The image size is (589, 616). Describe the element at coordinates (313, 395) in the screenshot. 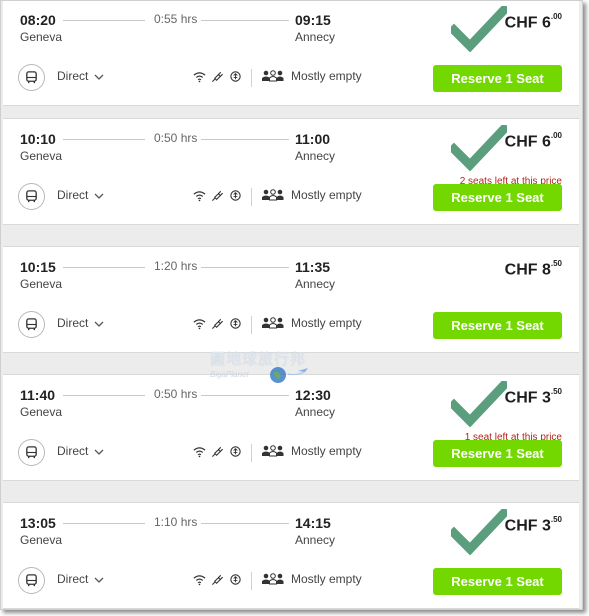

I see `arrival-time: 12:30` at that location.